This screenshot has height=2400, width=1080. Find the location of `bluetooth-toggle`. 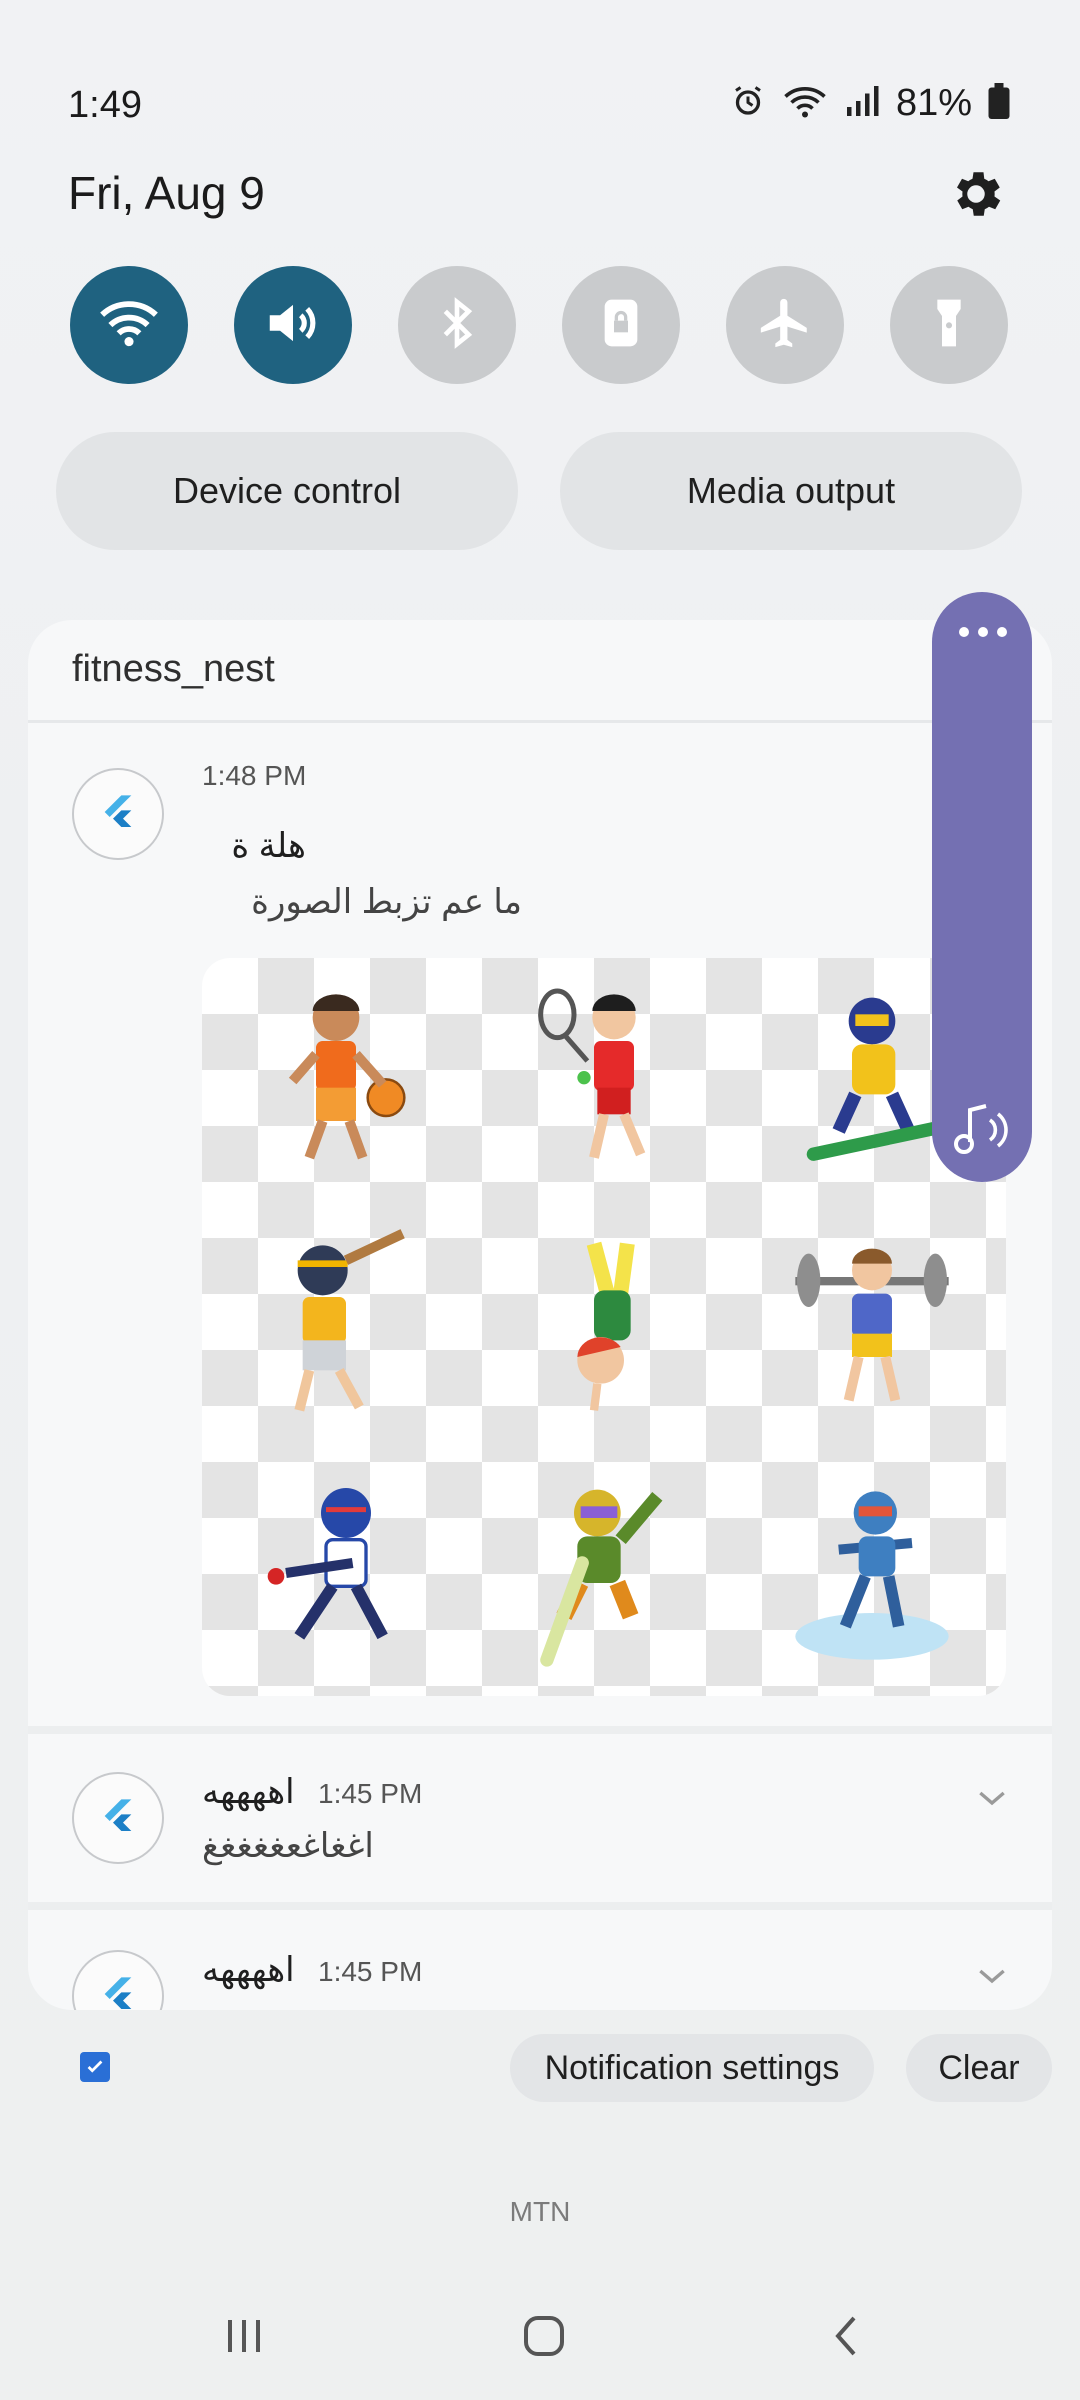

bluetooth-toggle is located at coordinates (457, 325).